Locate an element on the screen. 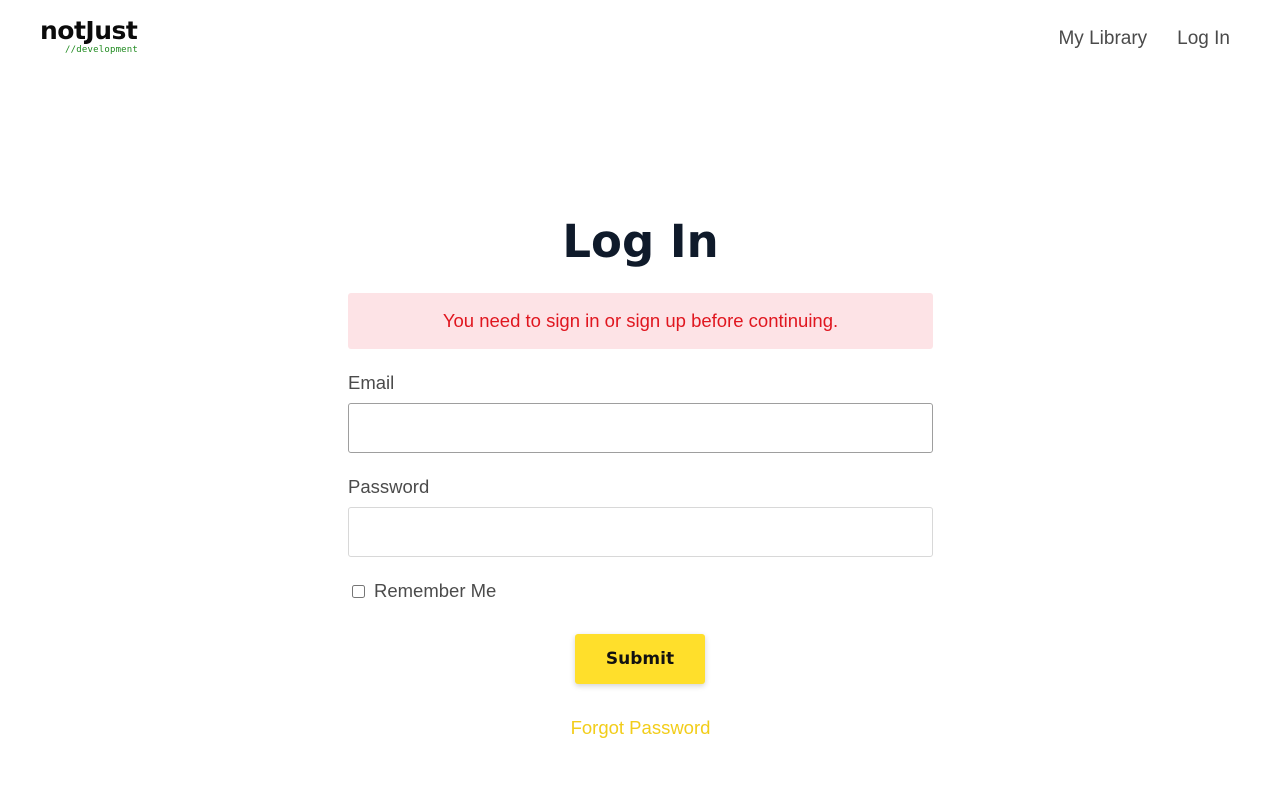  remember-me: Remember Me is located at coordinates (424, 591).